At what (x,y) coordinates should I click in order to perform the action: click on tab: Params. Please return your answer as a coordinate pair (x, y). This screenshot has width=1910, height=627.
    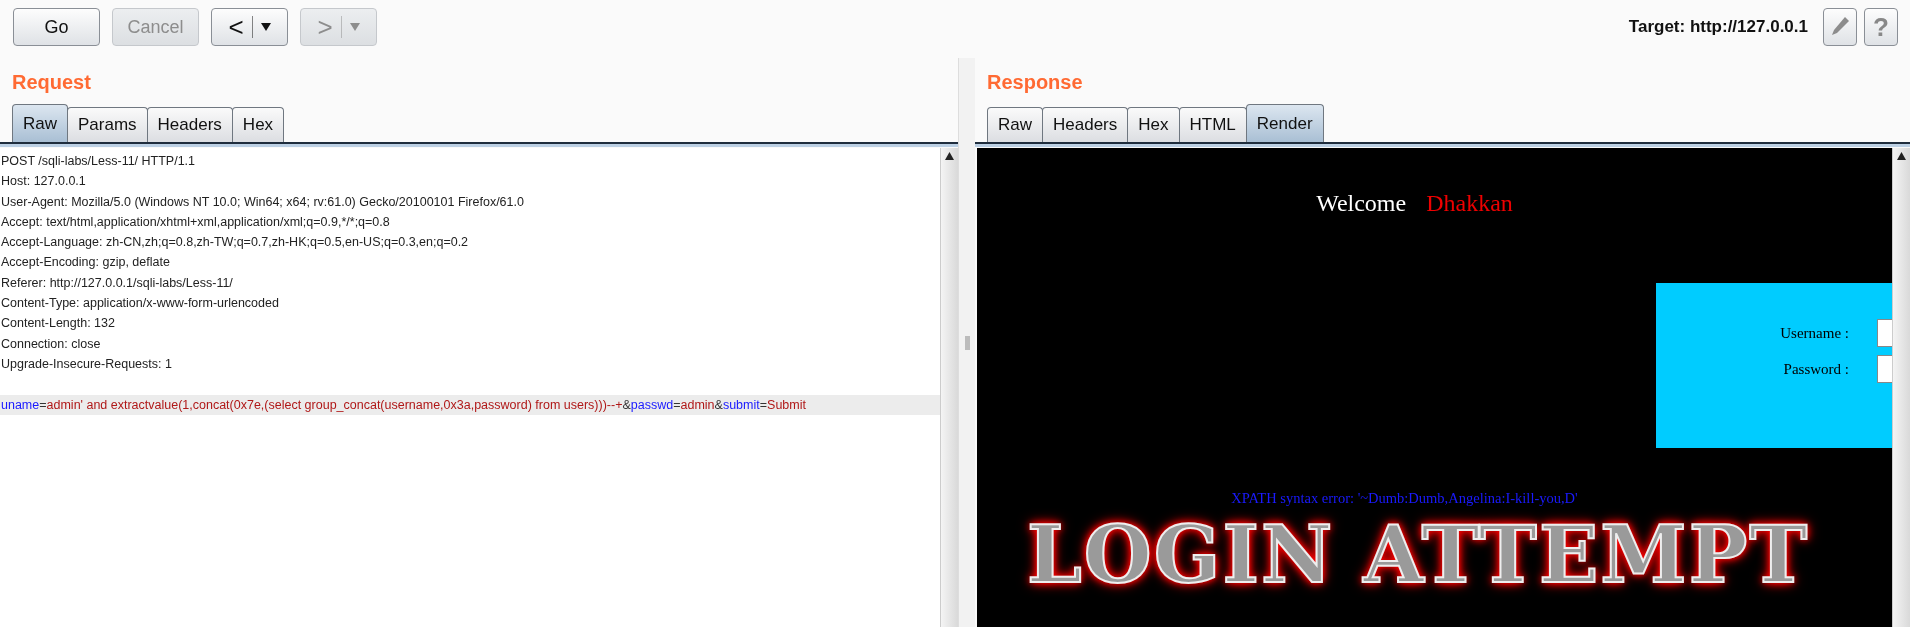
    Looking at the image, I should click on (107, 124).